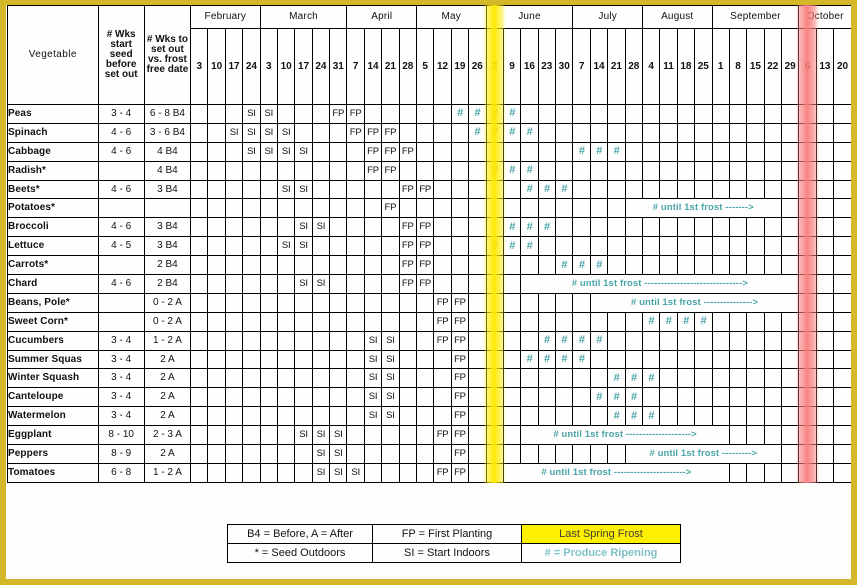 This screenshot has height=585, width=857. Describe the element at coordinates (633, 66) in the screenshot. I see `day-header: 28` at that location.